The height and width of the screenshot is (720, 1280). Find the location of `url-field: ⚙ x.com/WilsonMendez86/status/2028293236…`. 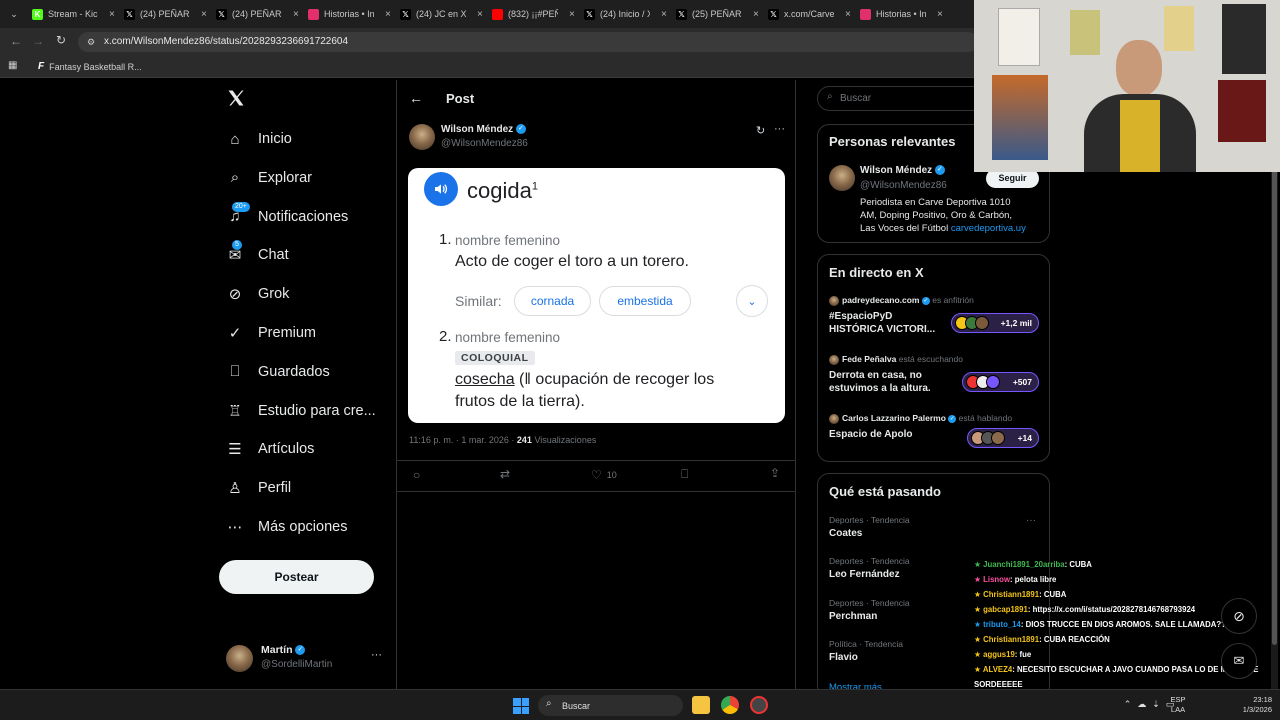

url-field: ⚙ x.com/WilsonMendez86/status/2028293236… is located at coordinates (528, 42).